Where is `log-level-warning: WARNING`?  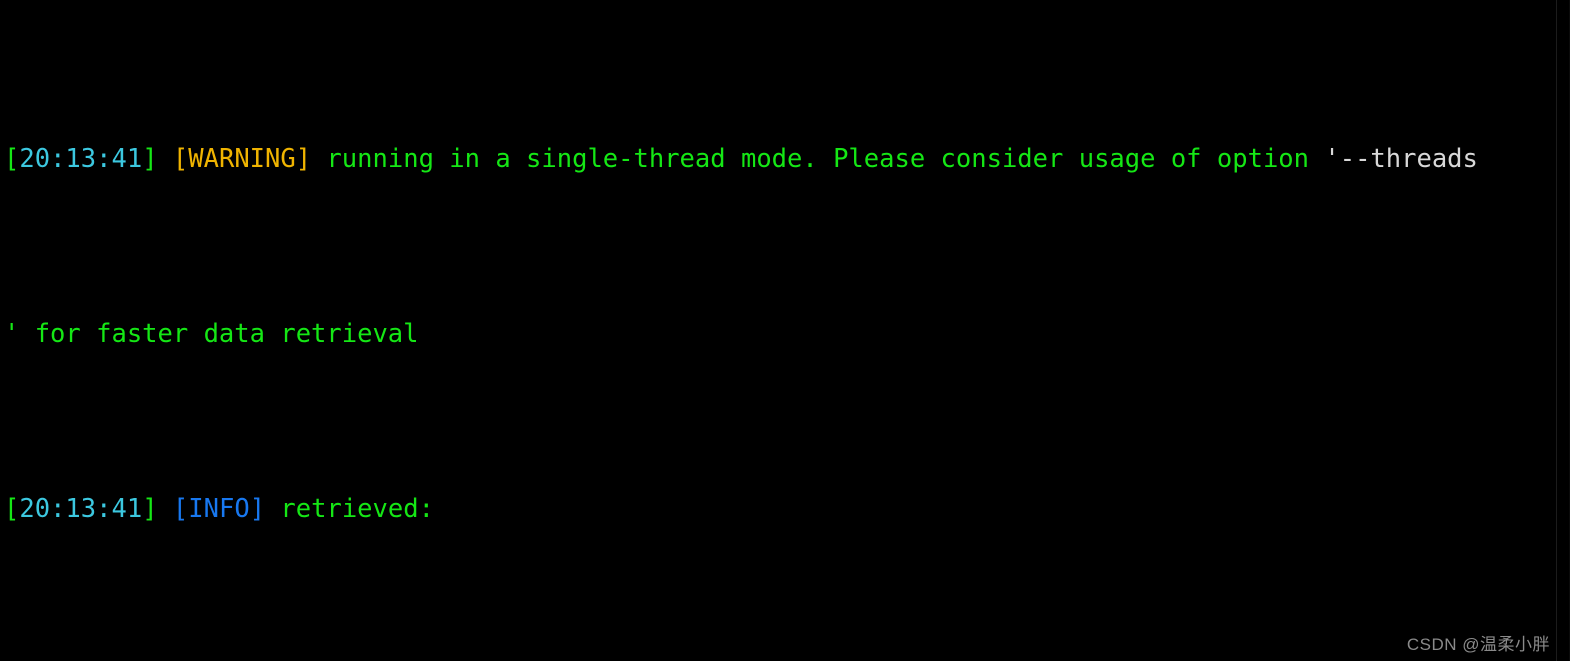
log-level-warning: WARNING is located at coordinates (242, 159).